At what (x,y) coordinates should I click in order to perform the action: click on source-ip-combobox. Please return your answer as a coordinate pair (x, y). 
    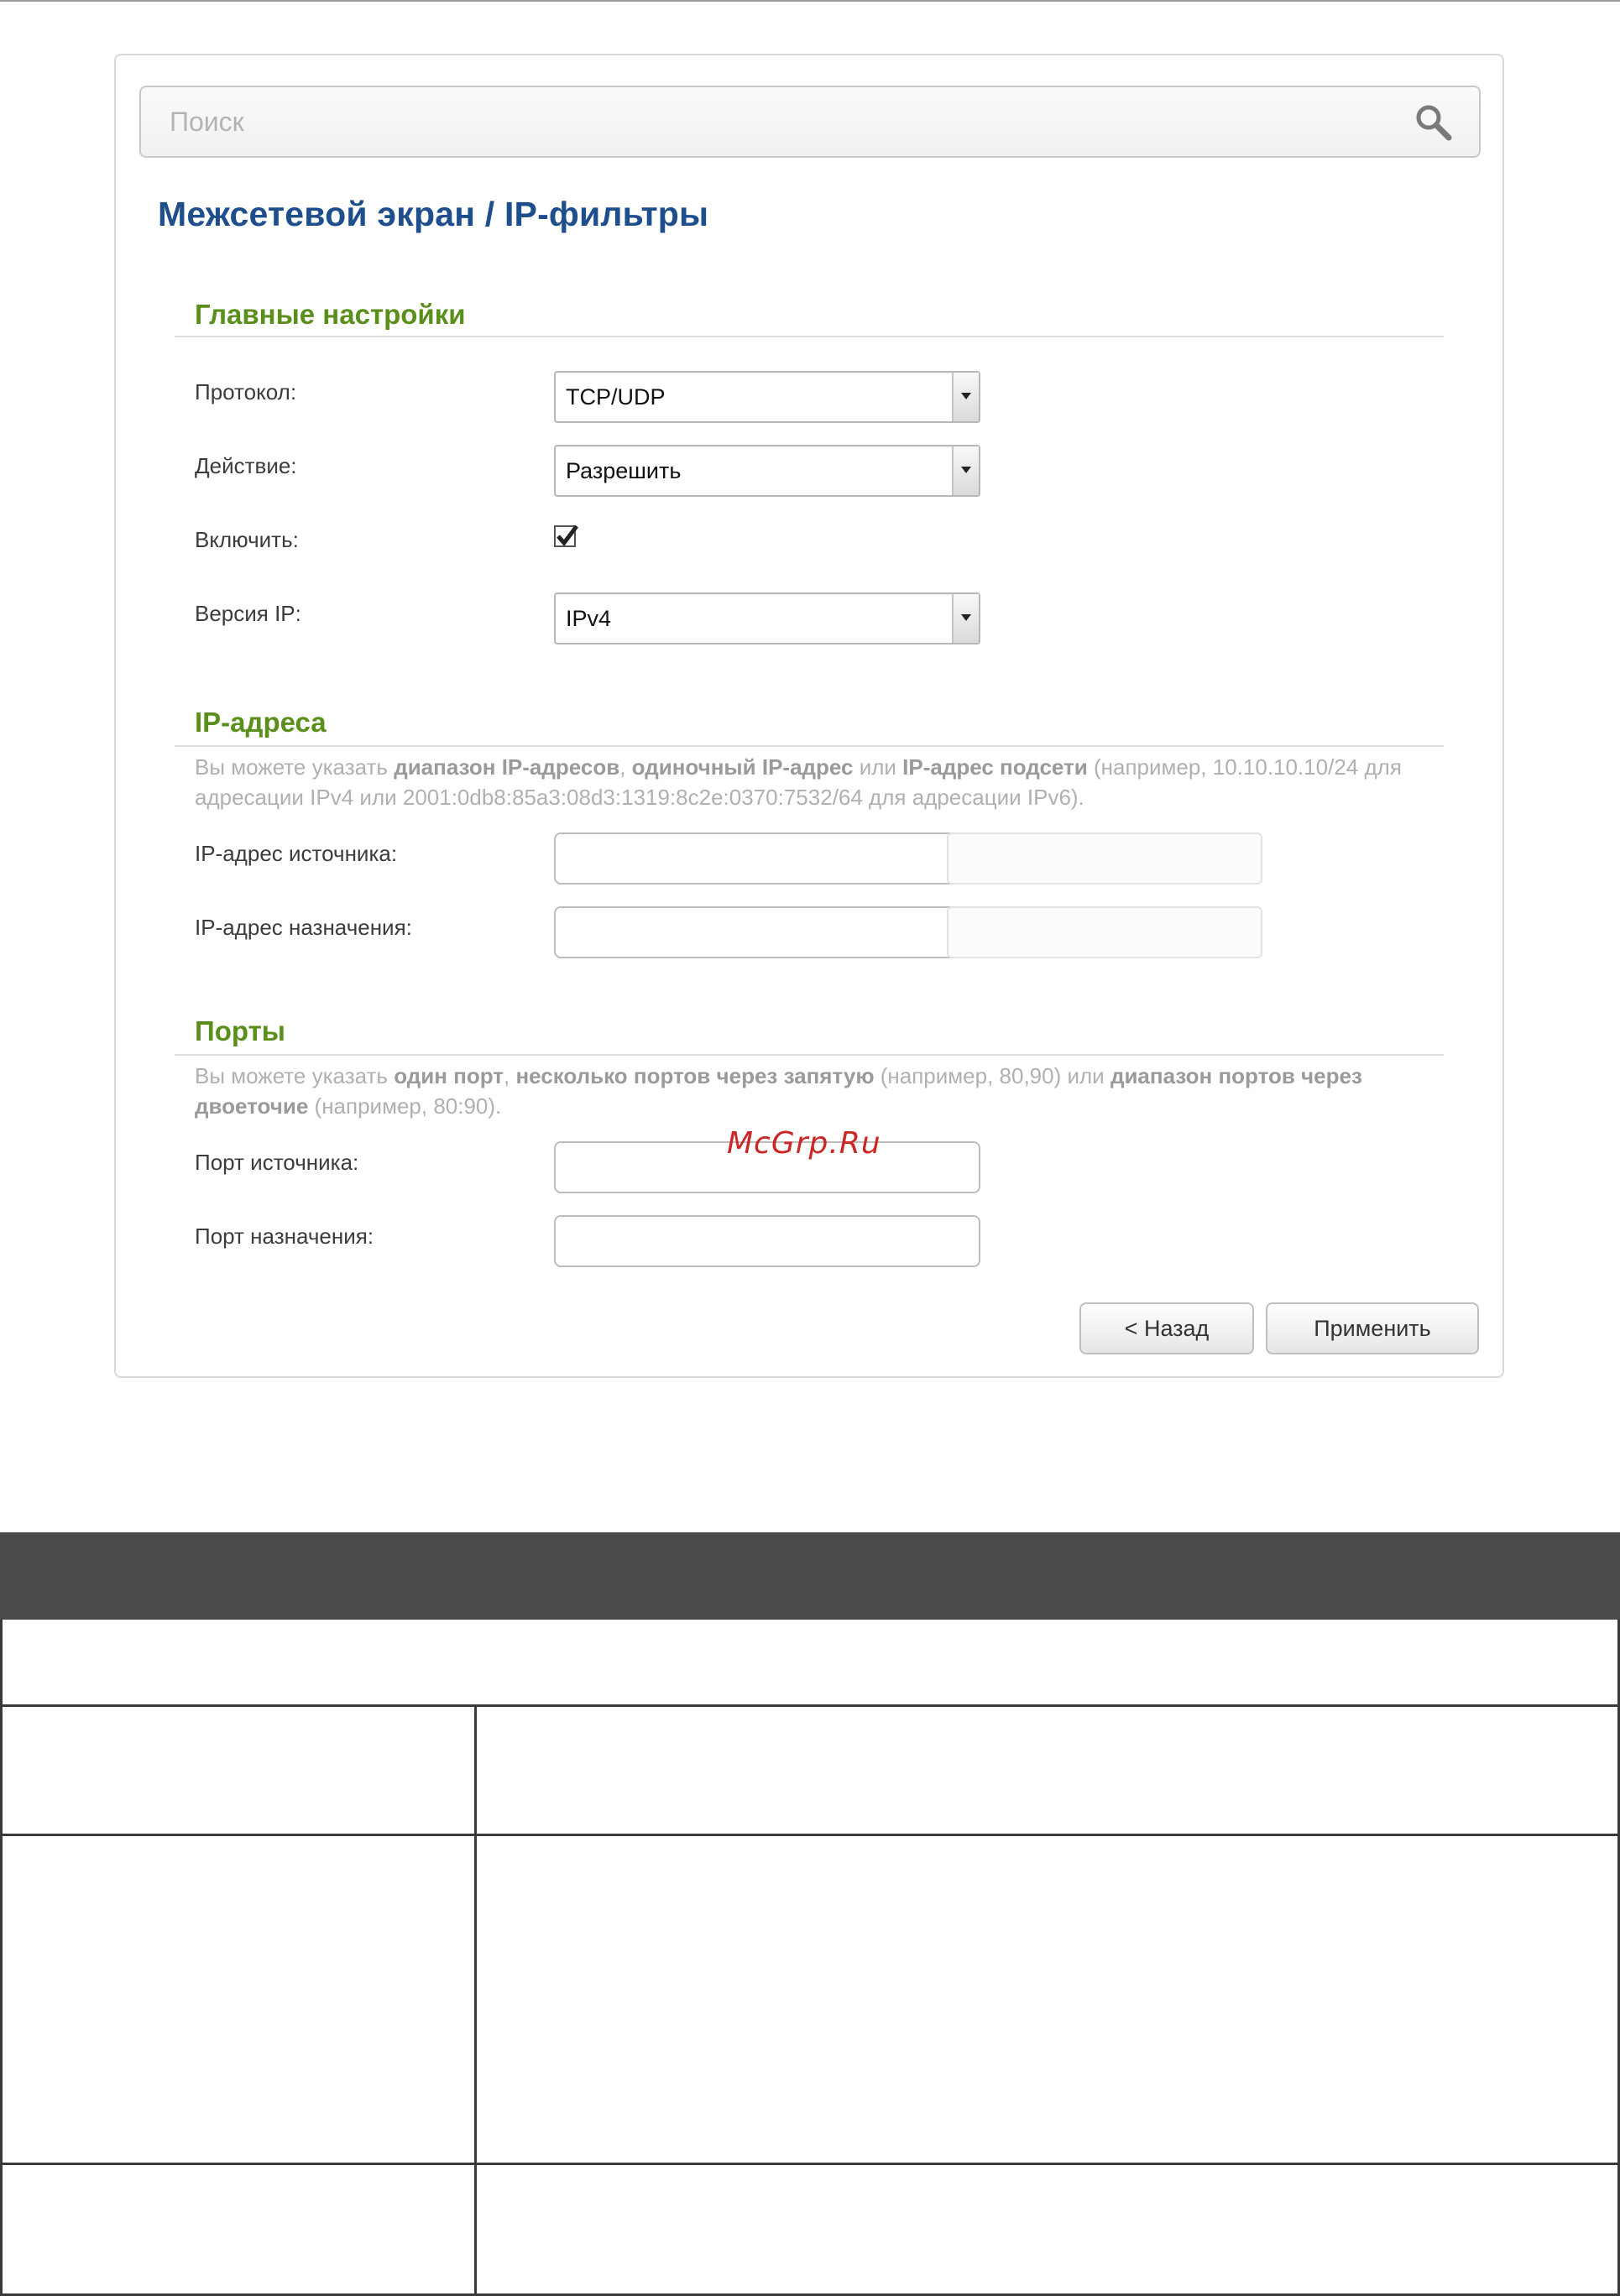
    Looking at the image, I should click on (769, 858).